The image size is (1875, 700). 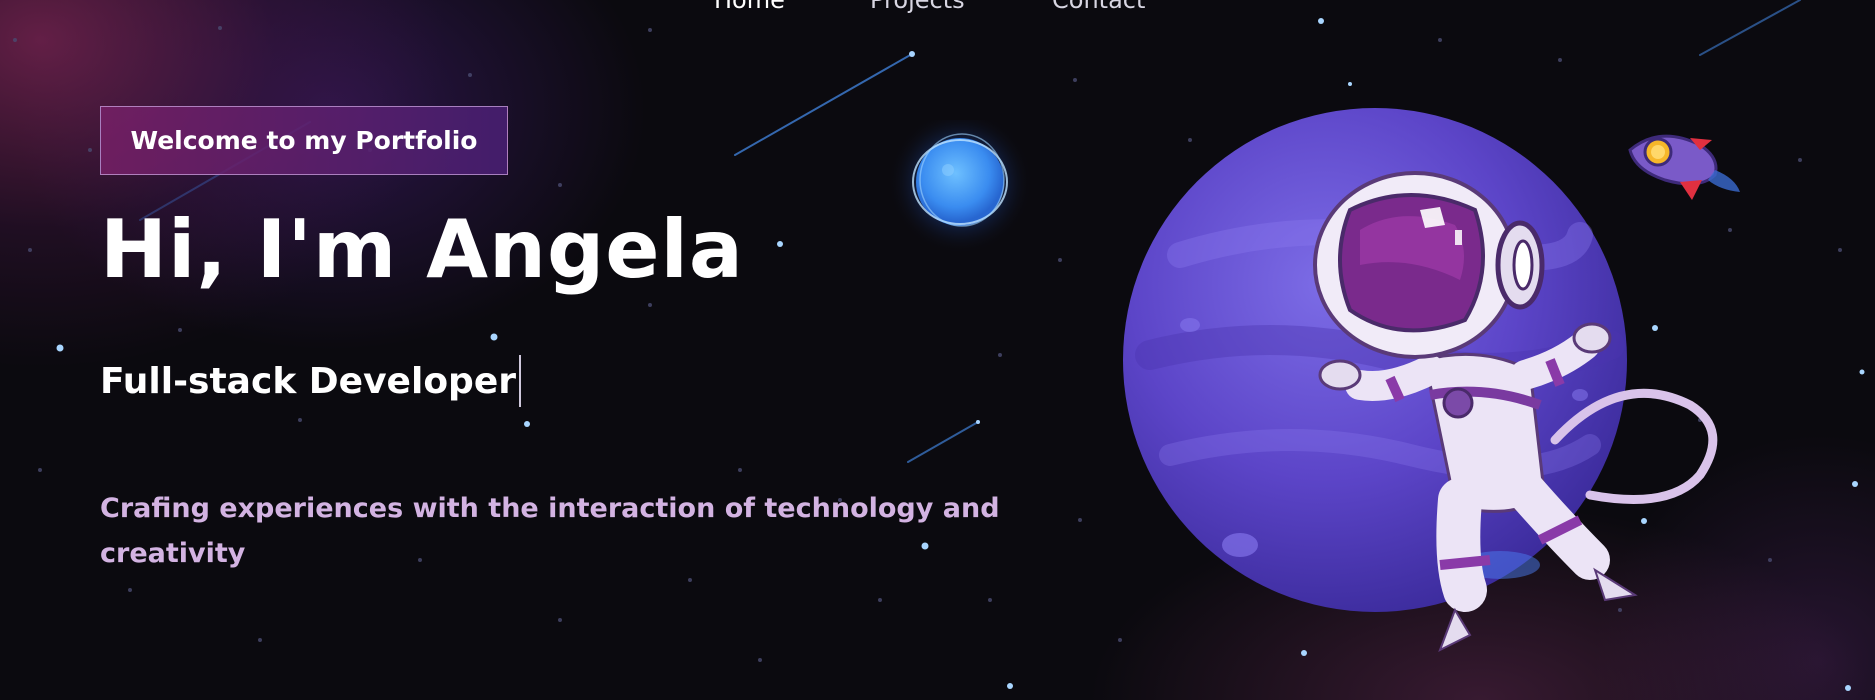 What do you see at coordinates (422, 249) in the screenshot?
I see `hero-title: Hi, I'm Angela` at bounding box center [422, 249].